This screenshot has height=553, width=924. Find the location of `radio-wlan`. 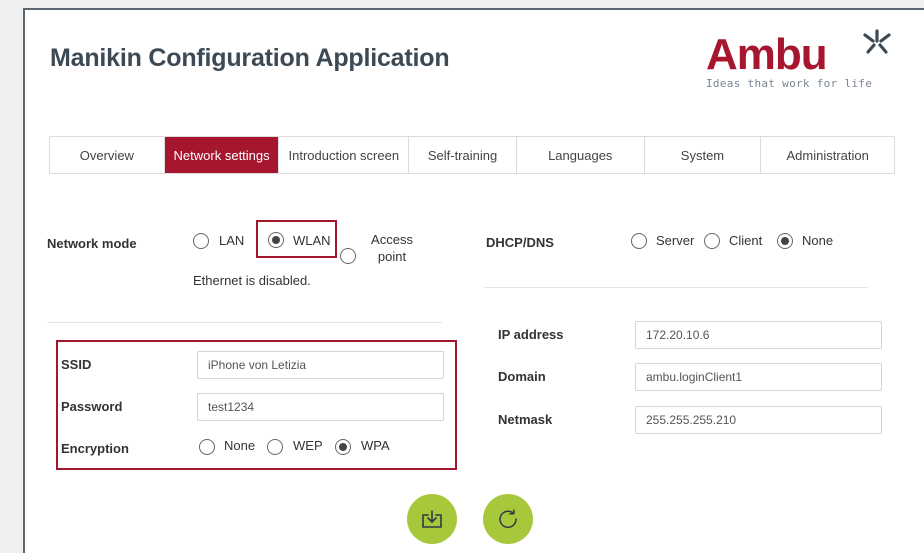

radio-wlan is located at coordinates (276, 240).